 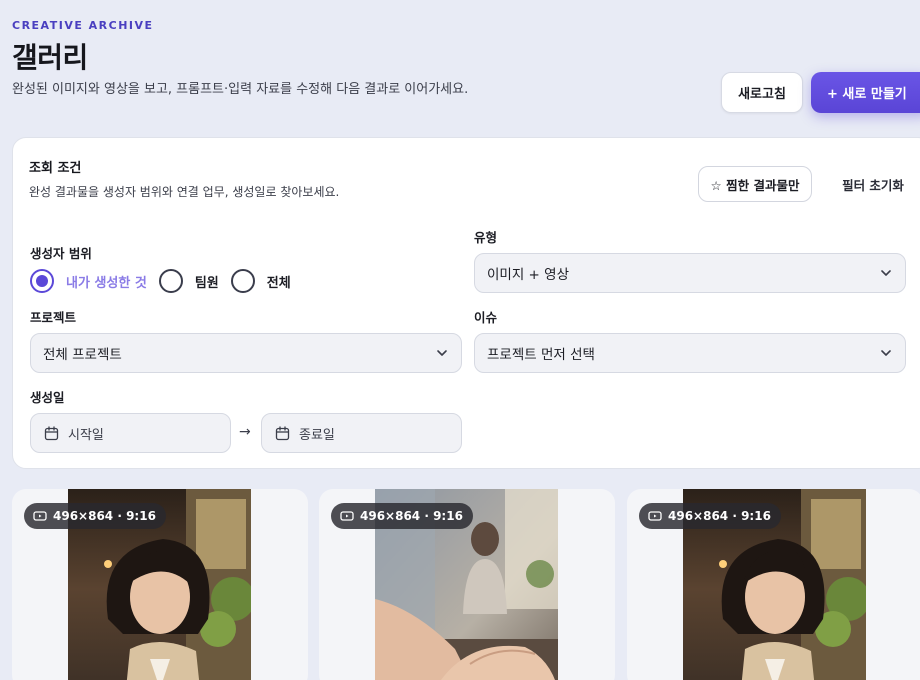 What do you see at coordinates (528, 275) in the screenshot?
I see `type-select-value: 이미지 + 영상` at bounding box center [528, 275].